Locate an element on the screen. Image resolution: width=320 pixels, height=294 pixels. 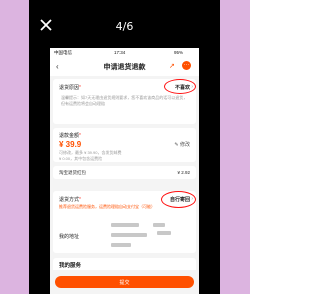
submit-button: 提交 is located at coordinates (124, 282).